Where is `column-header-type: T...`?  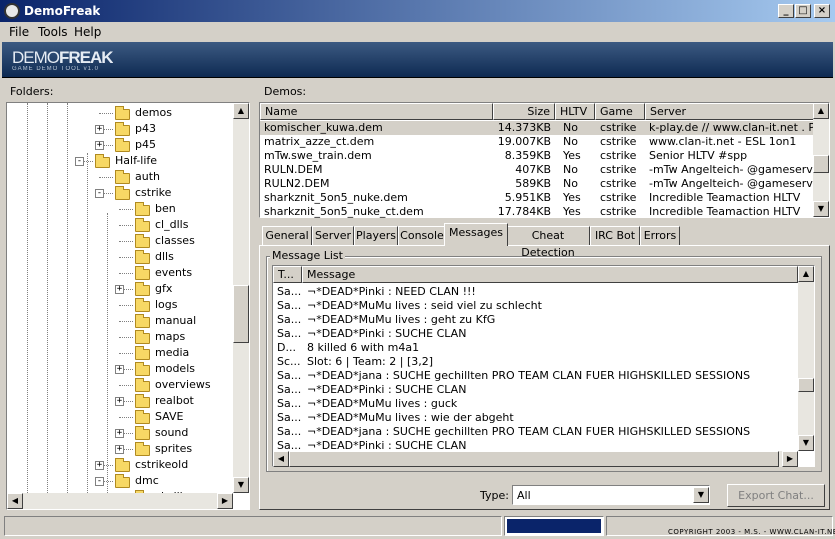
column-header-type: T... is located at coordinates (287, 274).